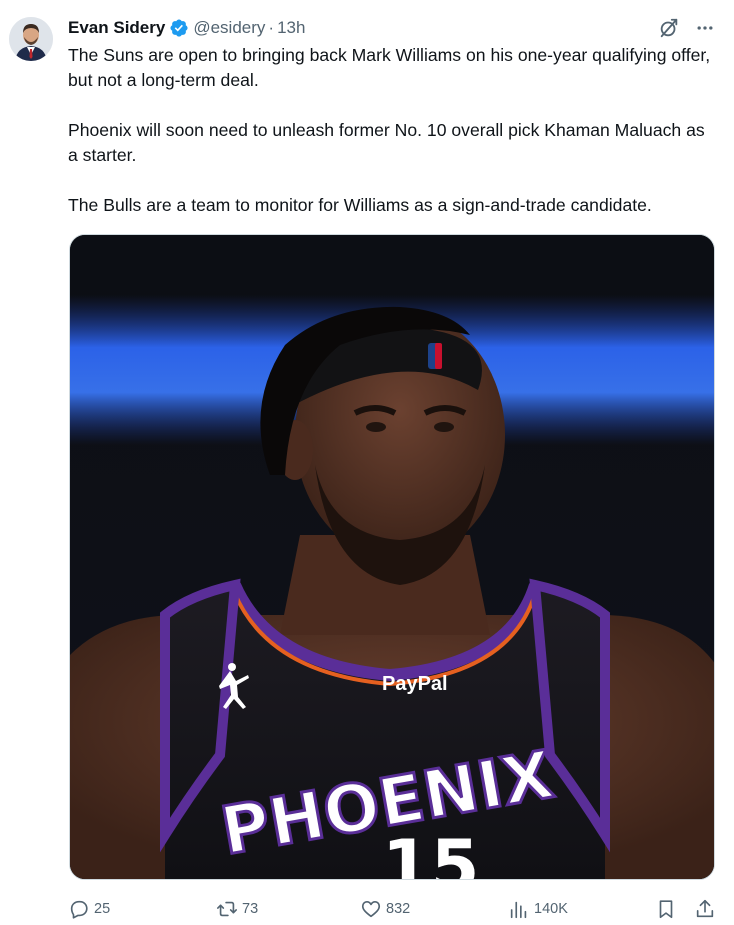  I want to click on author-display-name: Evan Sidery, so click(116, 28).